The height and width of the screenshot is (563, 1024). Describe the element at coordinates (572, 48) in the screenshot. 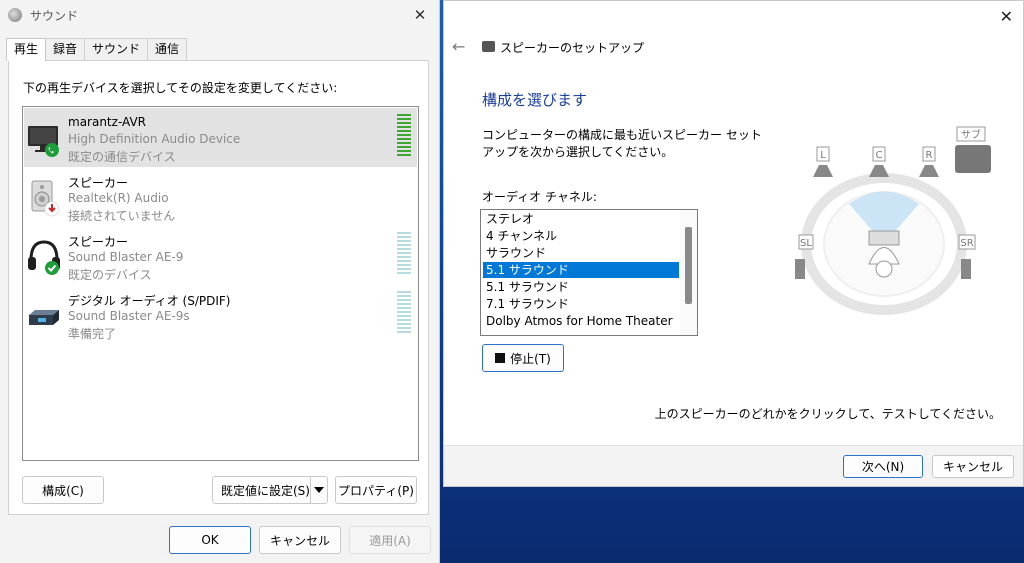

I see `setup-title: スピーカーのセットアップ` at that location.